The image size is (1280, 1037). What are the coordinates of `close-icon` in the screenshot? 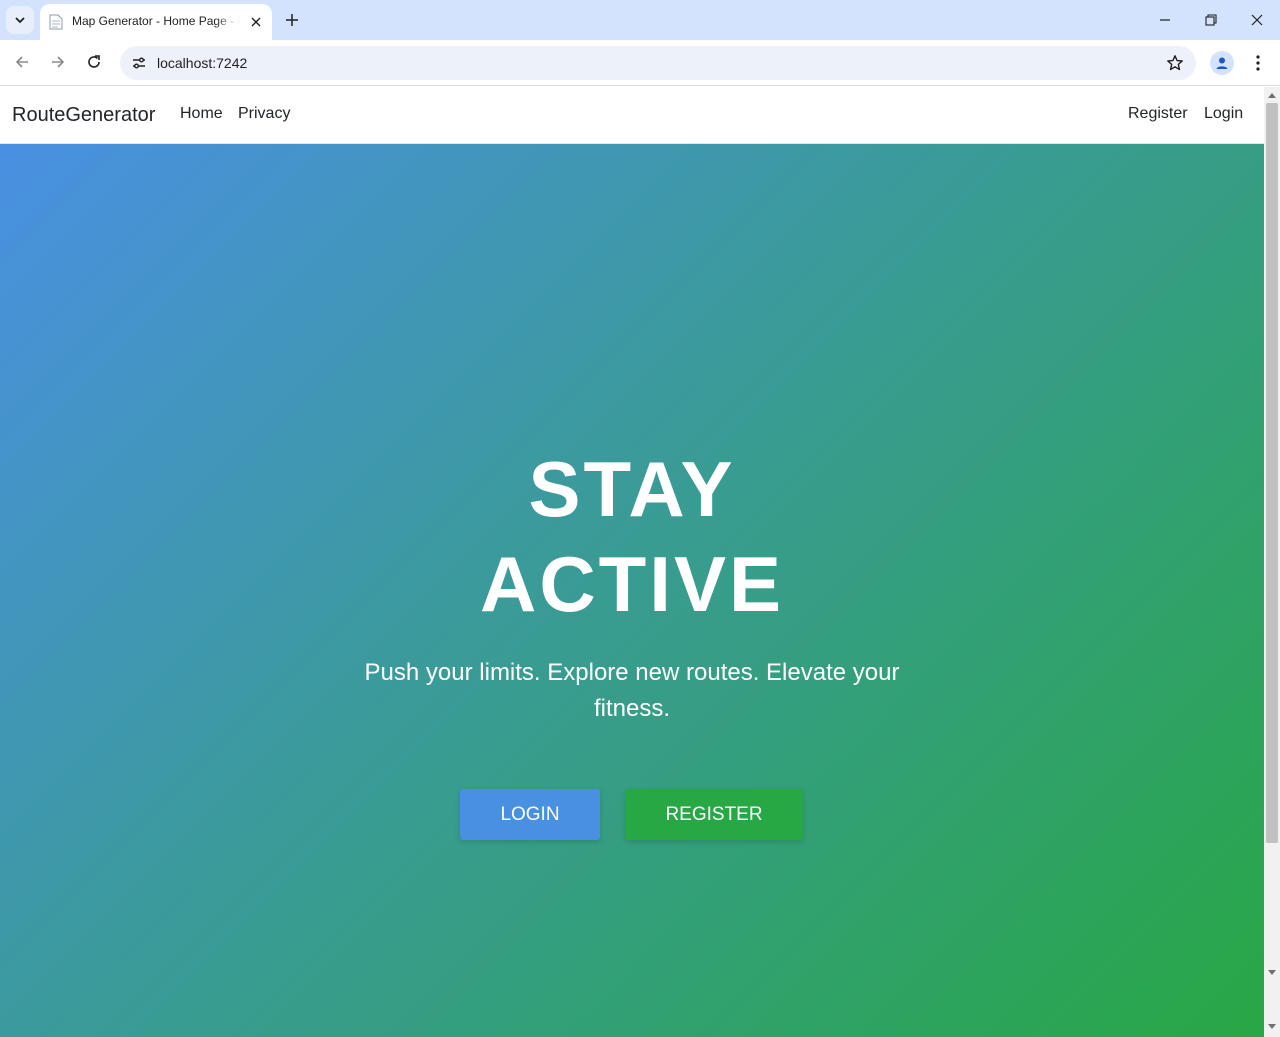 It's located at (256, 22).